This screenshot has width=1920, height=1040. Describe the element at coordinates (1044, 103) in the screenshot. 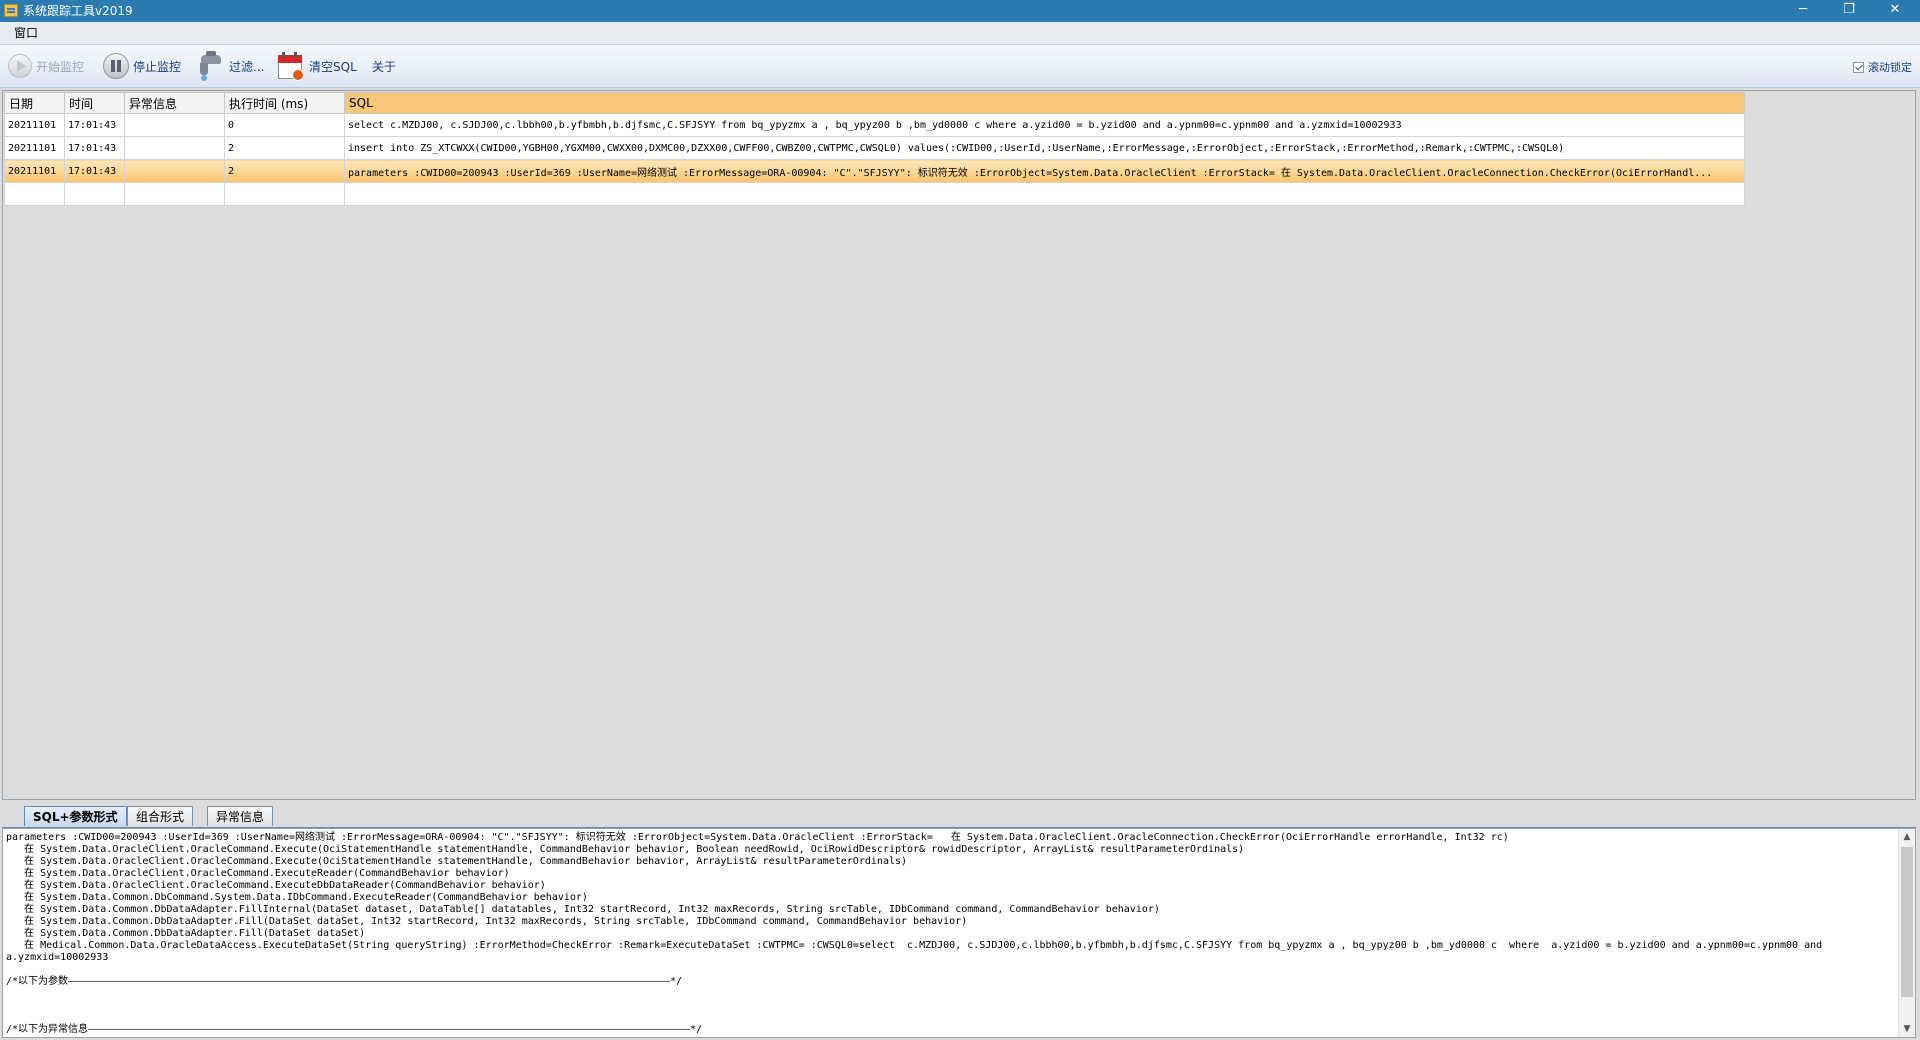

I see `col-sql-header: SQL` at that location.